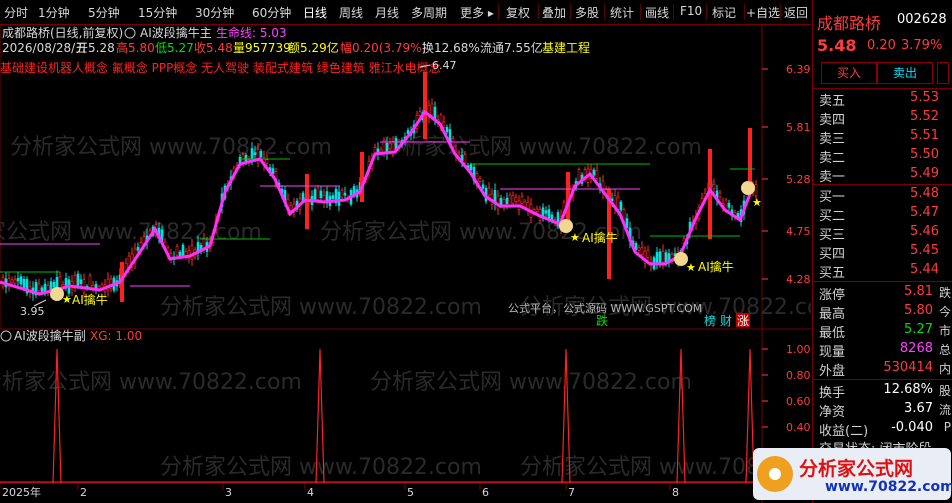 The width and height of the screenshot is (952, 503). I want to click on stat-volume-now: 现量 8268 总, so click(885, 350).